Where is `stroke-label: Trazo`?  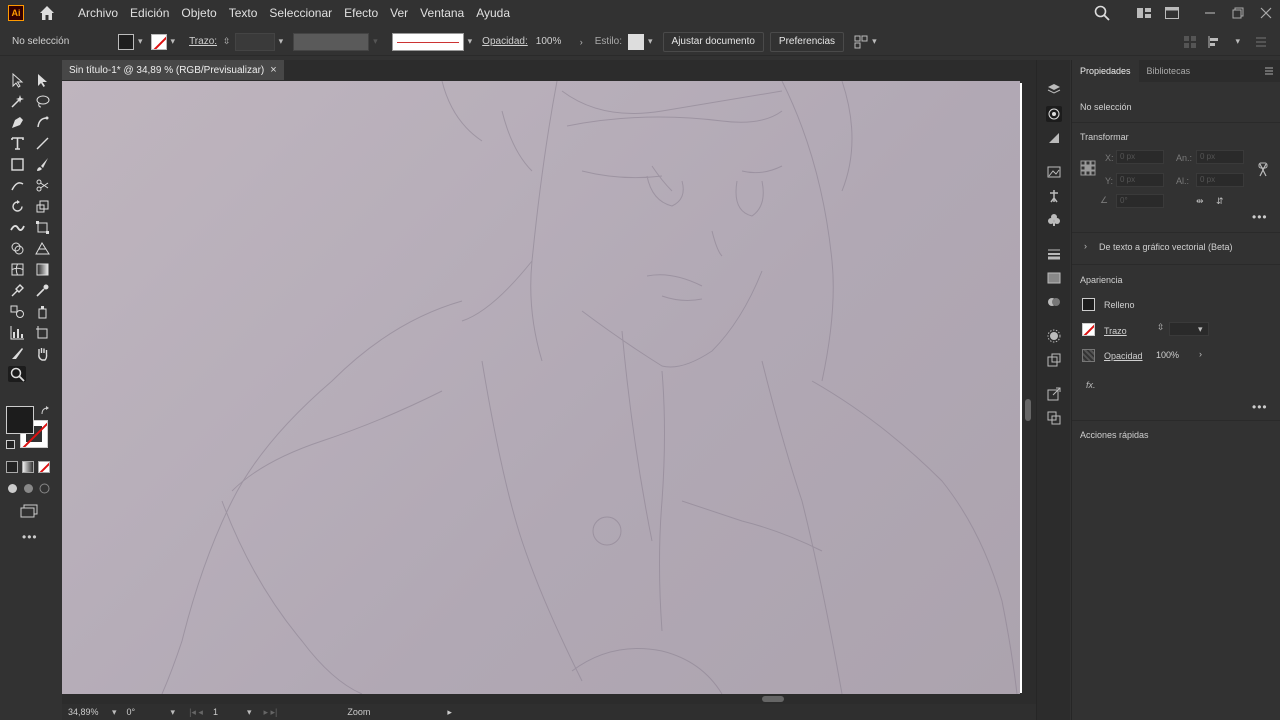 stroke-label: Trazo is located at coordinates (1115, 331).